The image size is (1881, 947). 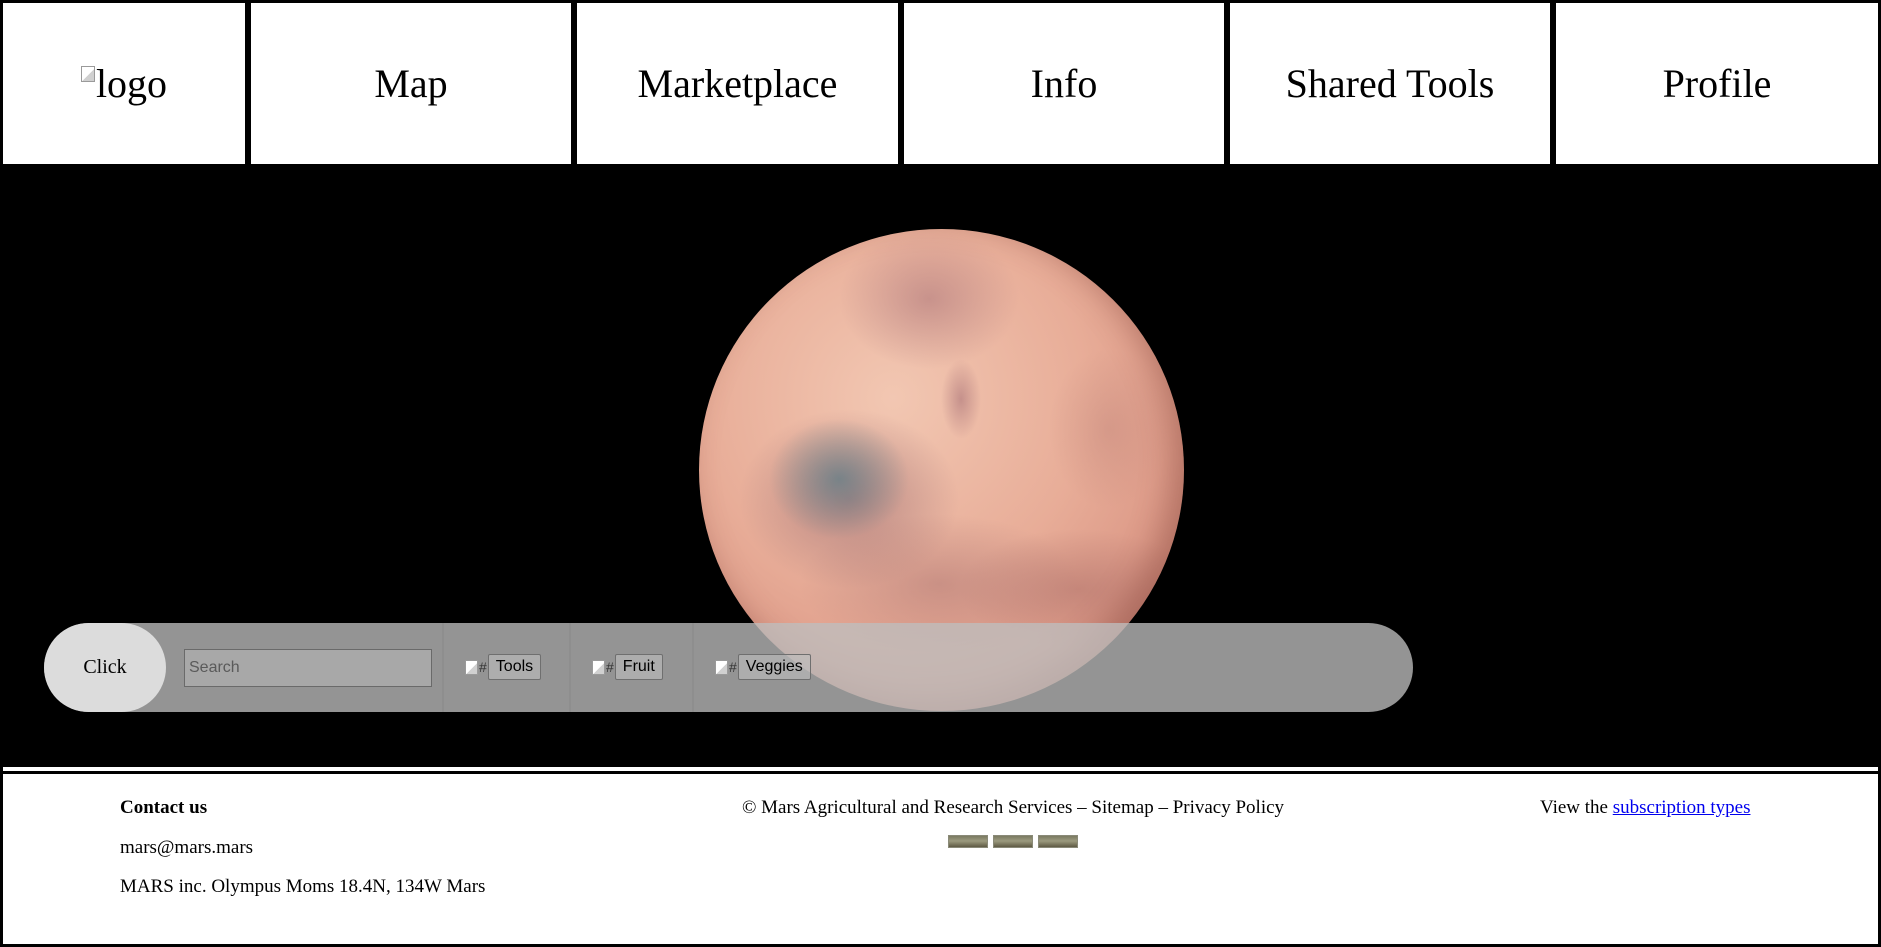 I want to click on logo-image: logo, so click(x=124, y=83).